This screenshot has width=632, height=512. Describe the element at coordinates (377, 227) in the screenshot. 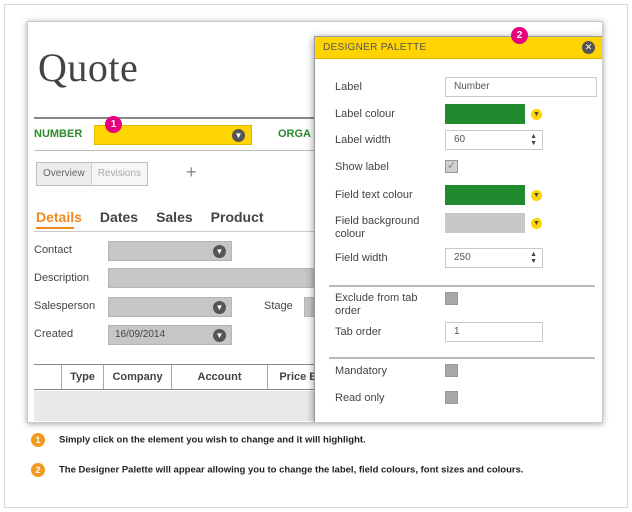

I see `field-bg-colour-label: Field background colour` at that location.